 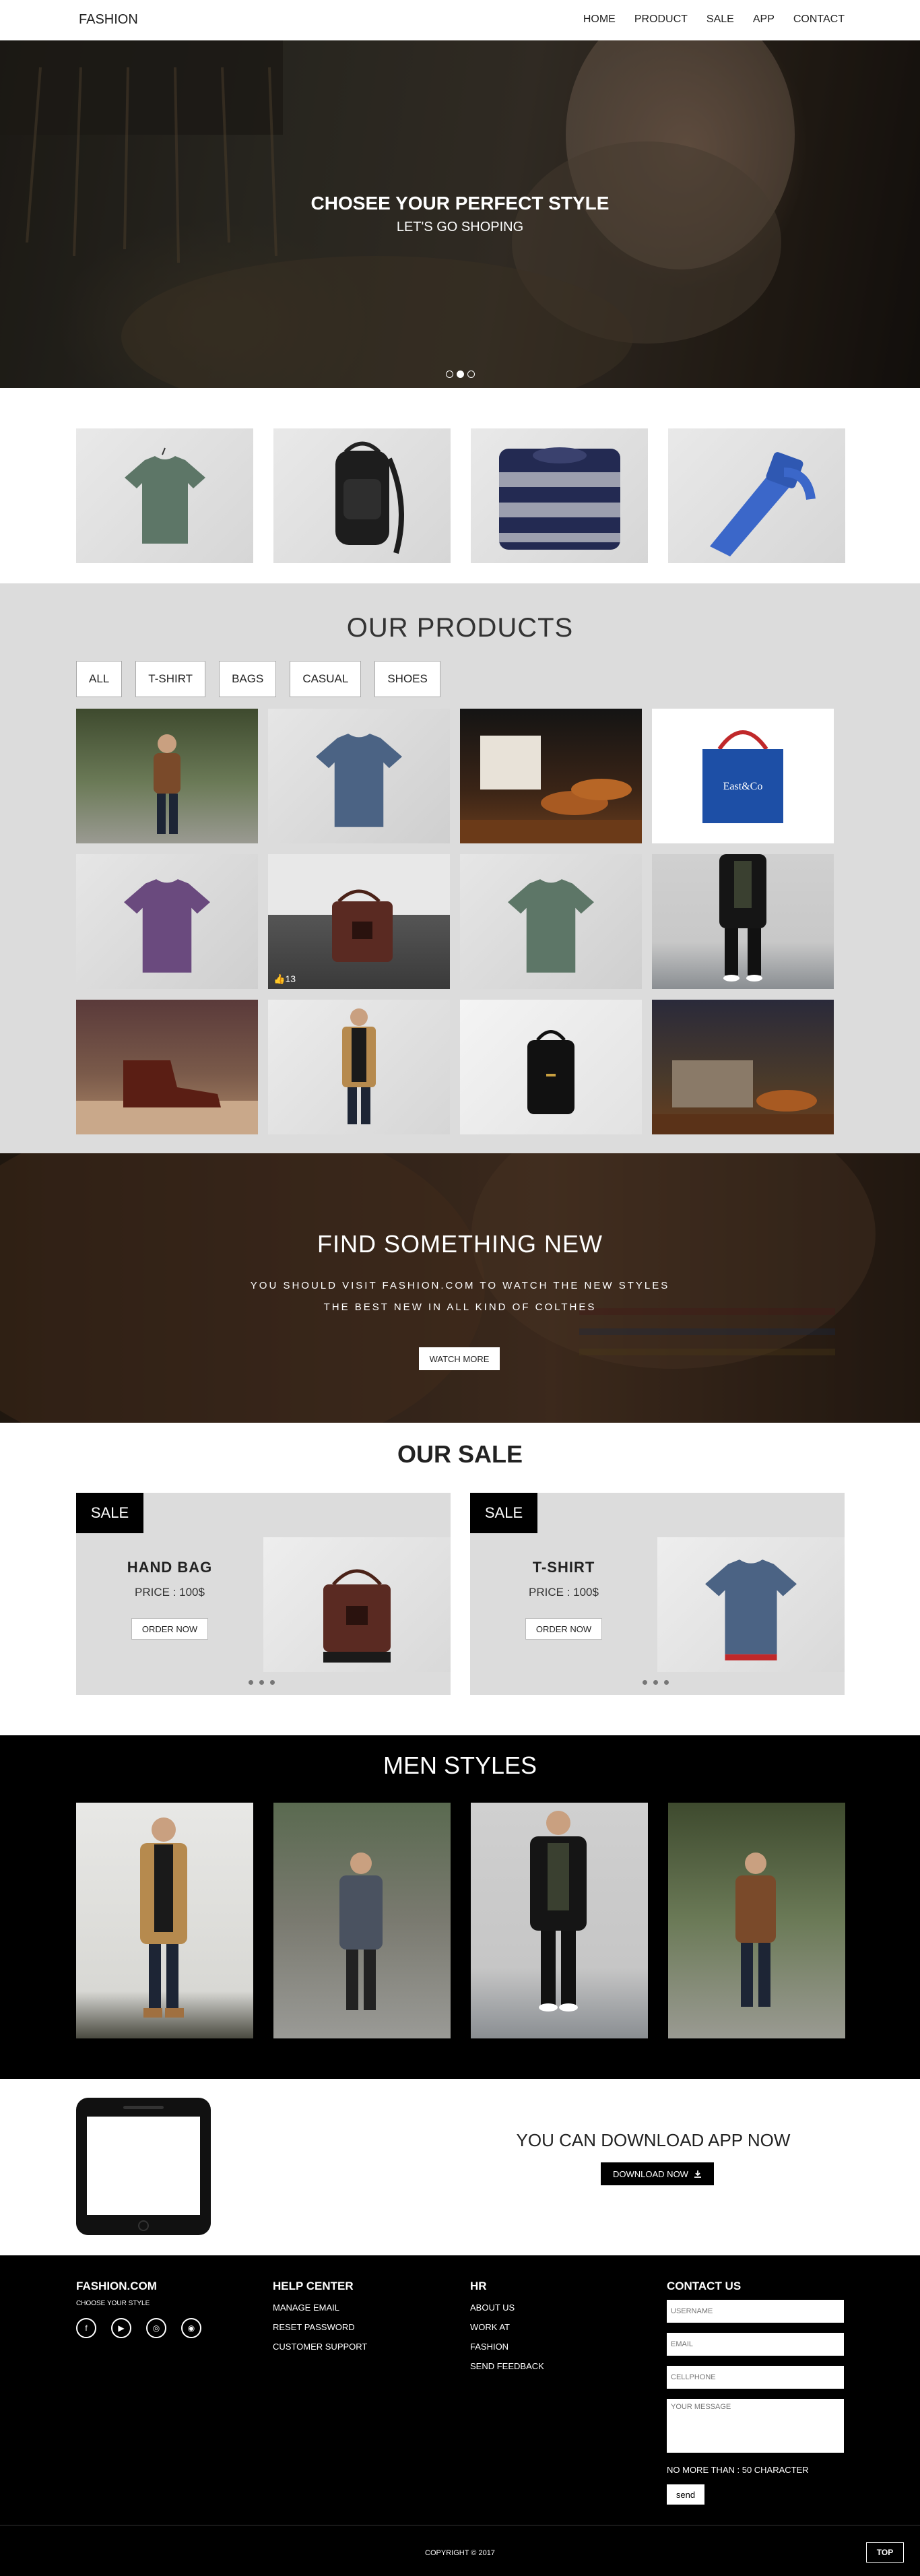 I want to click on product-item-shoes-shirts, so click(x=551, y=776).